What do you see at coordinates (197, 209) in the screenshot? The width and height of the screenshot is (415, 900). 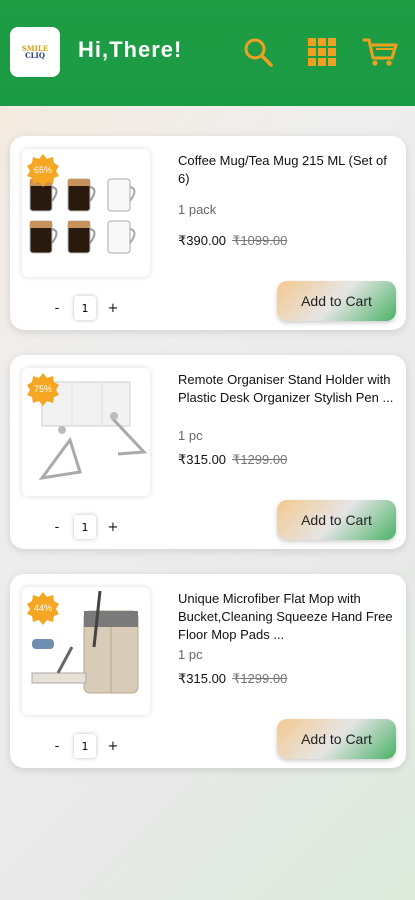 I see `product-unit: 1 pack` at bounding box center [197, 209].